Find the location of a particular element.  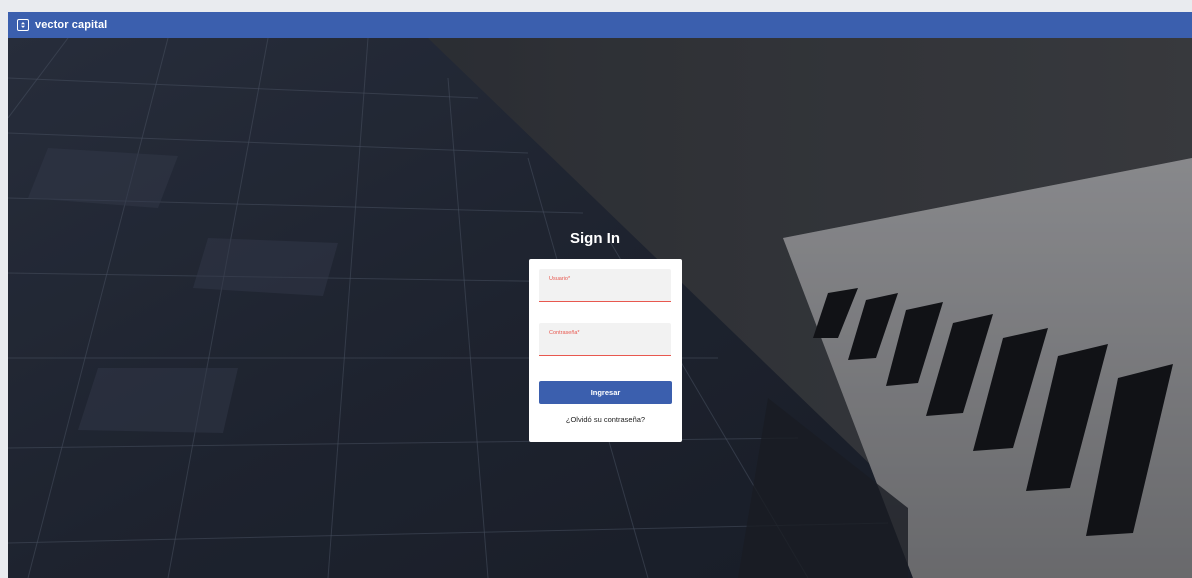

forgot-password-link: ¿Olvidó su contraseña? is located at coordinates (605, 419).